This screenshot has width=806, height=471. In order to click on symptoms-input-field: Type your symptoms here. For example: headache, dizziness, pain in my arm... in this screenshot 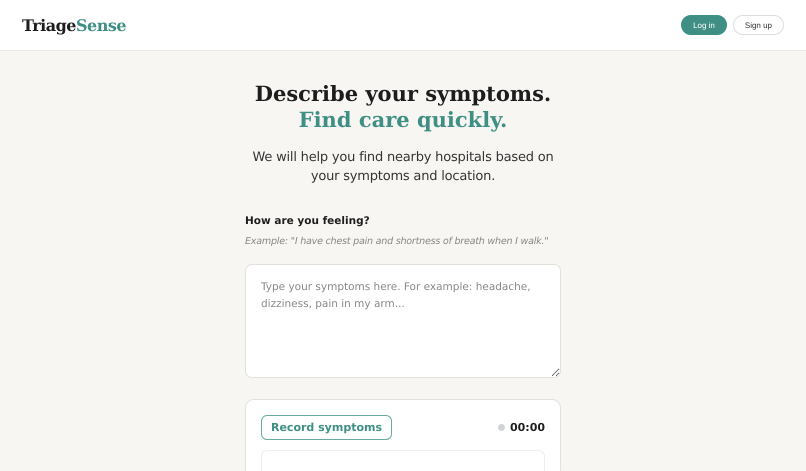, I will do `click(403, 321)`.